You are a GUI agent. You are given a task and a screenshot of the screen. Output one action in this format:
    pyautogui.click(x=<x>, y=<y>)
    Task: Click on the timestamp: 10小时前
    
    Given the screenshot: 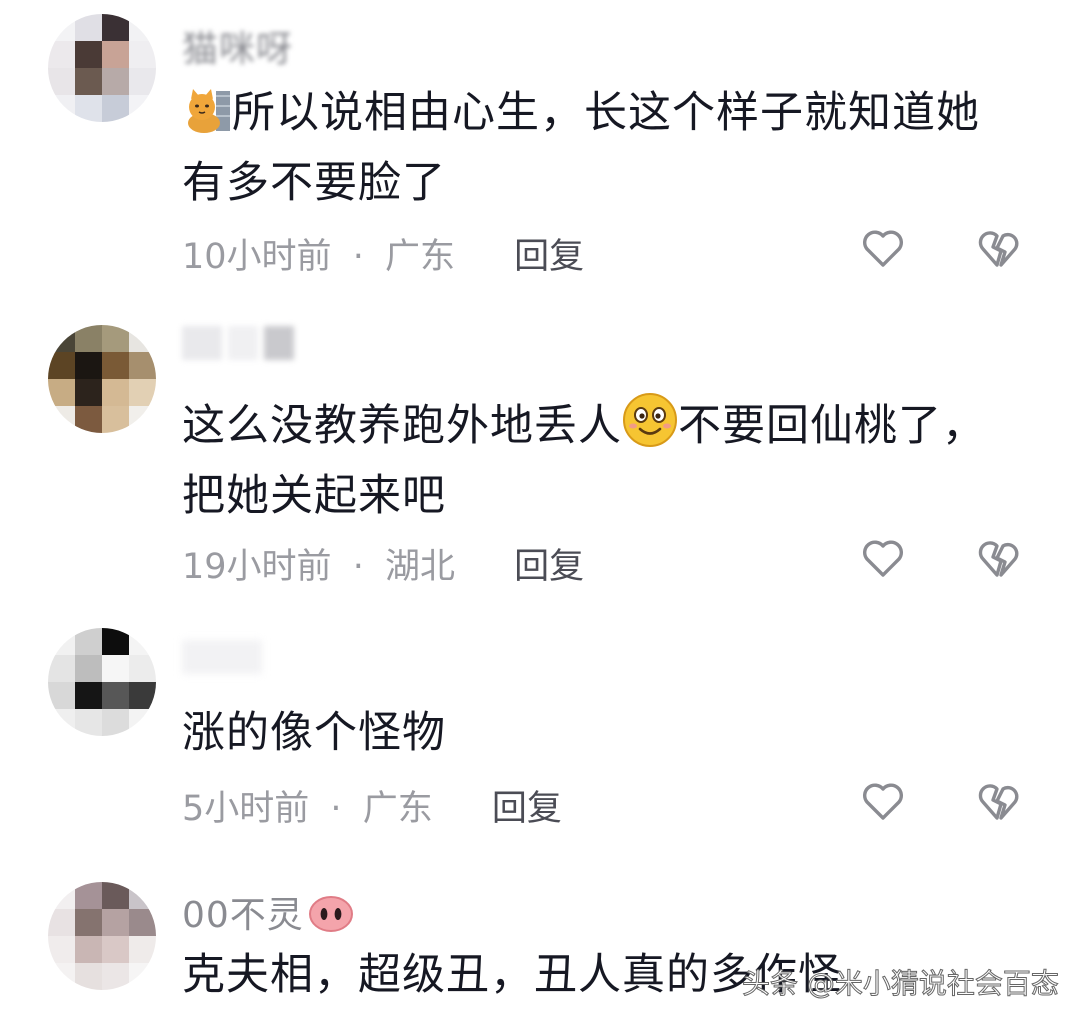 What is the action you would take?
    pyautogui.click(x=257, y=257)
    